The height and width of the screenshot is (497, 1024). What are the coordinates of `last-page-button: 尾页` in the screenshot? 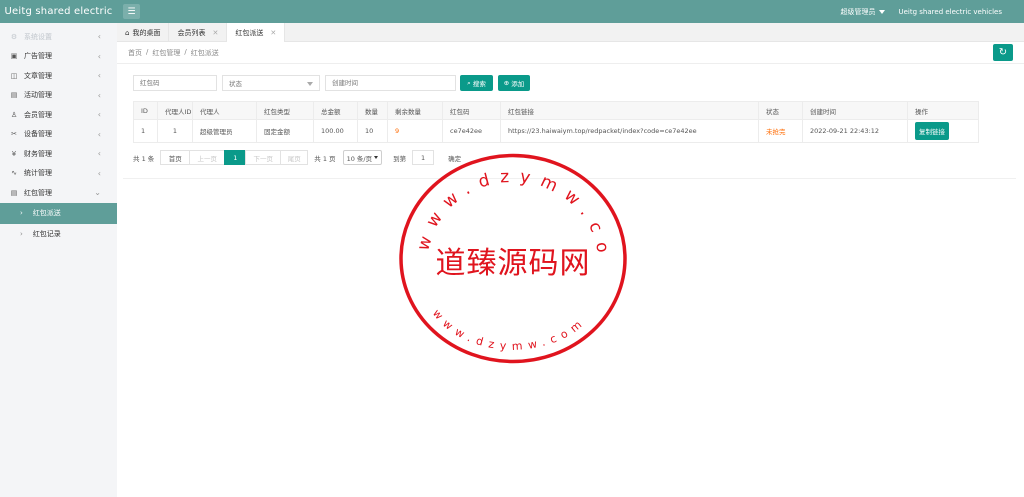 It's located at (294, 157).